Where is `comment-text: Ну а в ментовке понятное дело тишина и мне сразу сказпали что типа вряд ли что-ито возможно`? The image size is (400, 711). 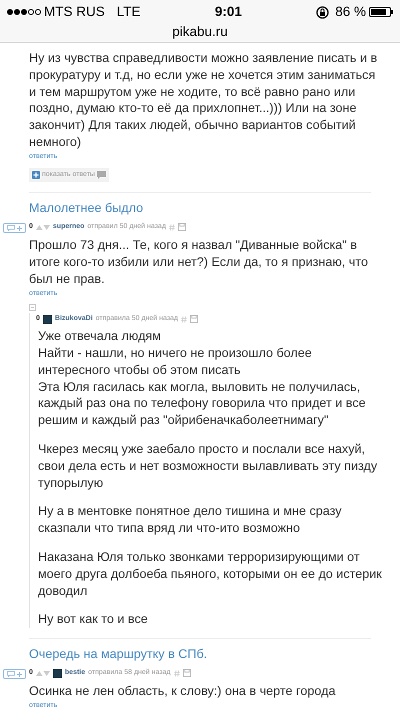
comment-text: Ну а в ментовке понятное дело тишина и мне сразу сказпали что типа вряд ли что-ито возможно is located at coordinates (190, 520).